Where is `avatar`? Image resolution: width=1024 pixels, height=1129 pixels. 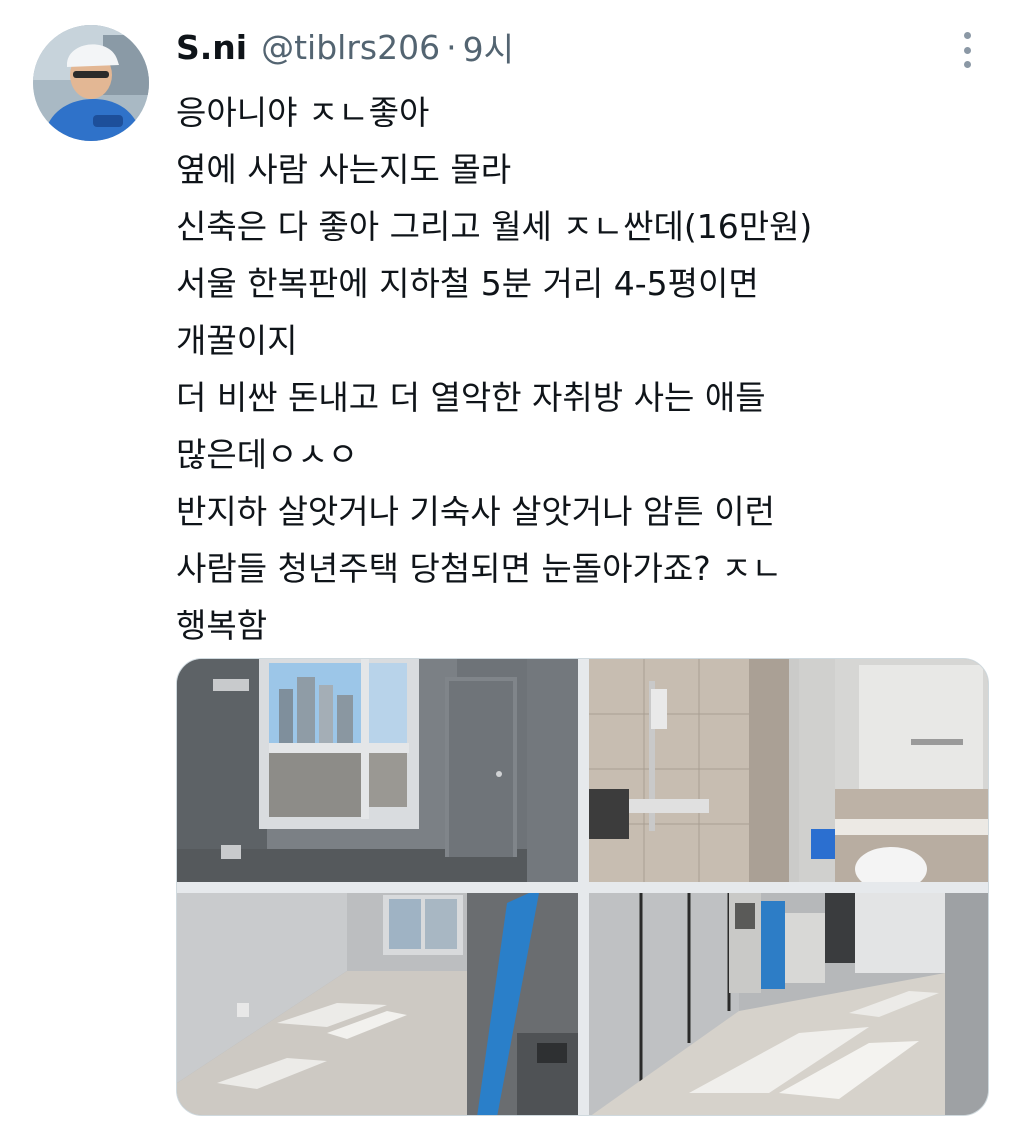 avatar is located at coordinates (91, 83).